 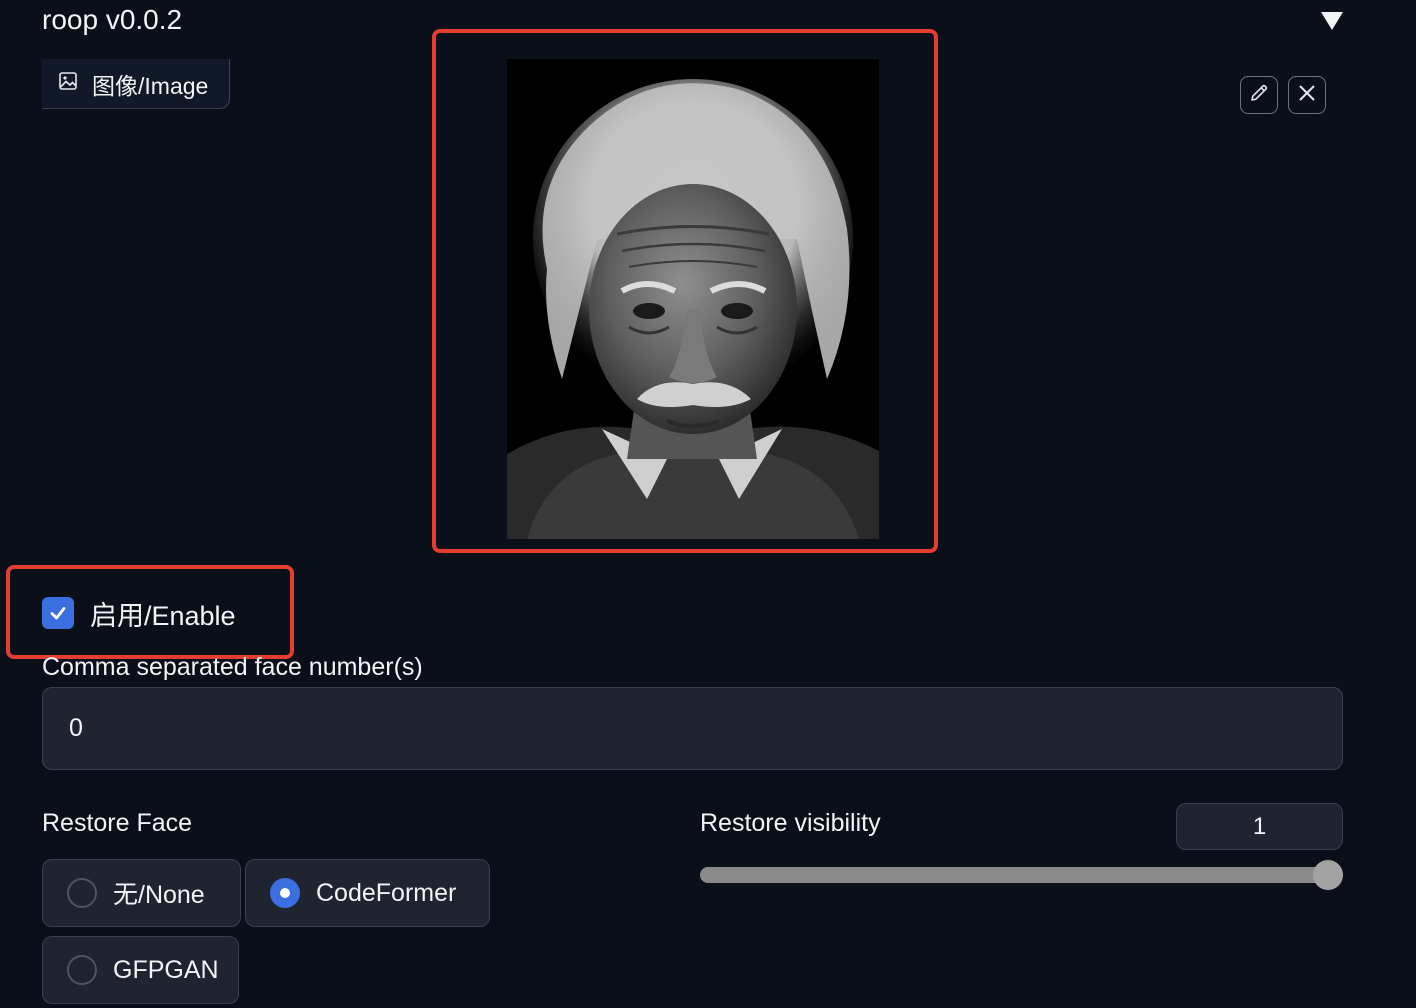 What do you see at coordinates (163, 615) in the screenshot?
I see `enable-label: 启用/Enable` at bounding box center [163, 615].